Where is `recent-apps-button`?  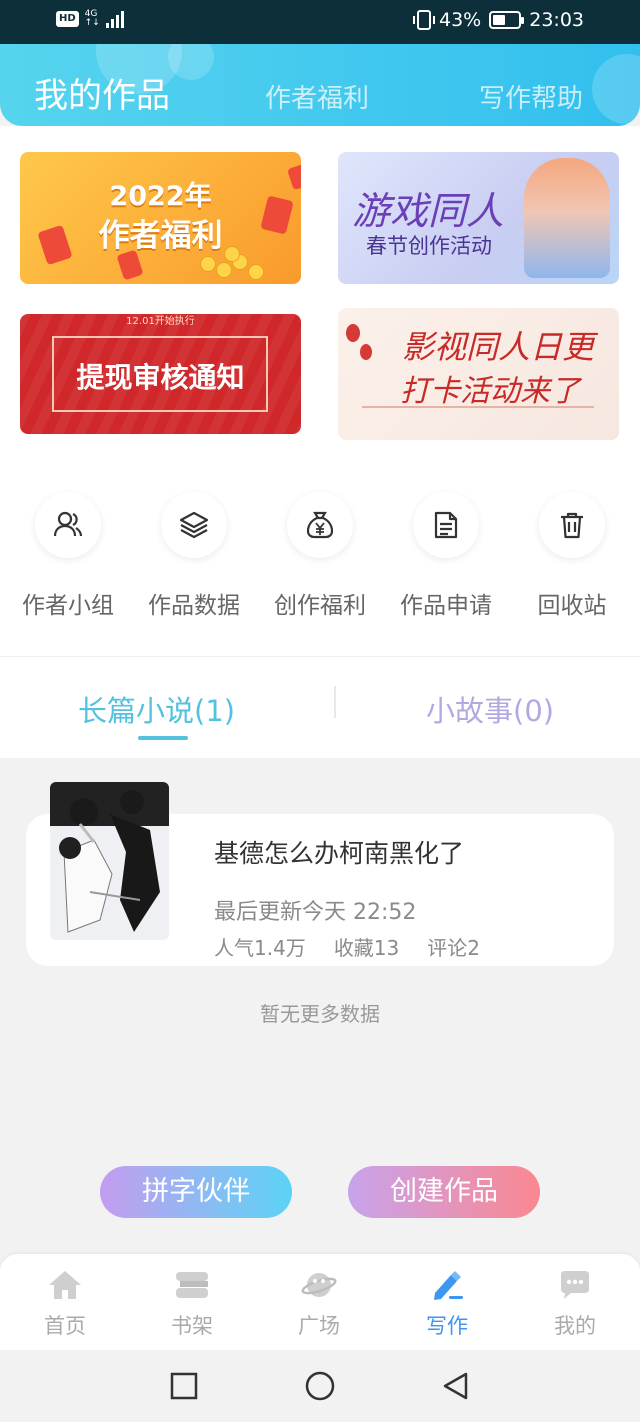 recent-apps-button is located at coordinates (184, 1386).